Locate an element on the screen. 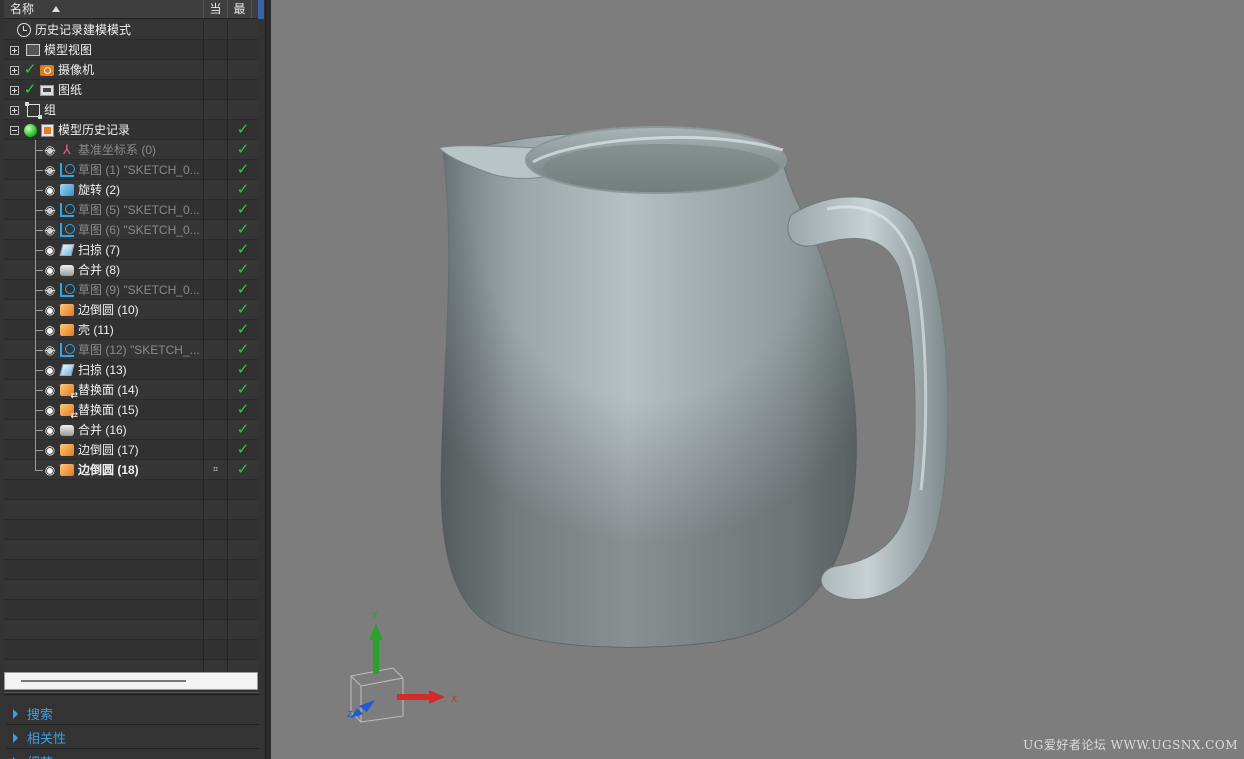 The height and width of the screenshot is (759, 1244). unite-icon is located at coordinates (67, 270).